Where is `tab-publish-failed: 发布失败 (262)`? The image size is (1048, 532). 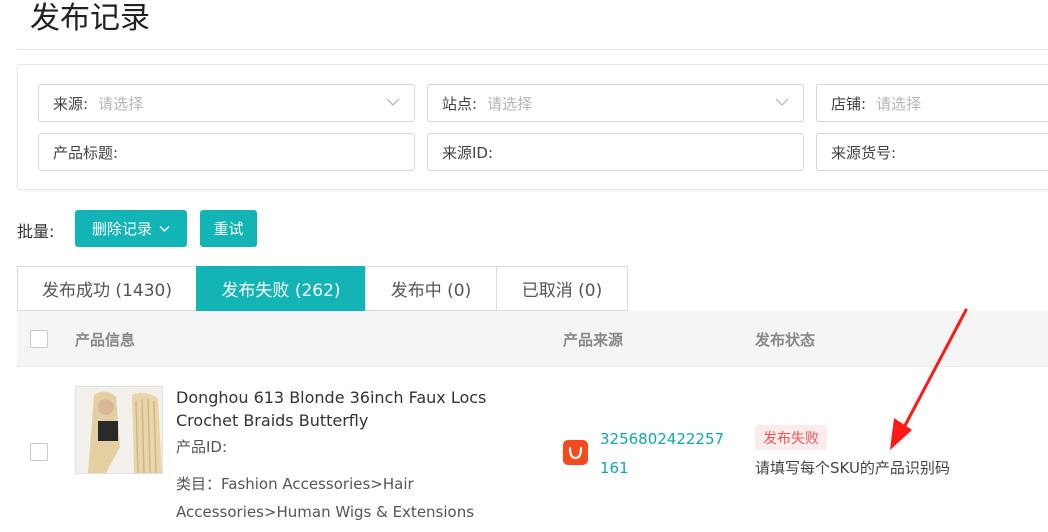 tab-publish-failed: 发布失败 (262) is located at coordinates (281, 288).